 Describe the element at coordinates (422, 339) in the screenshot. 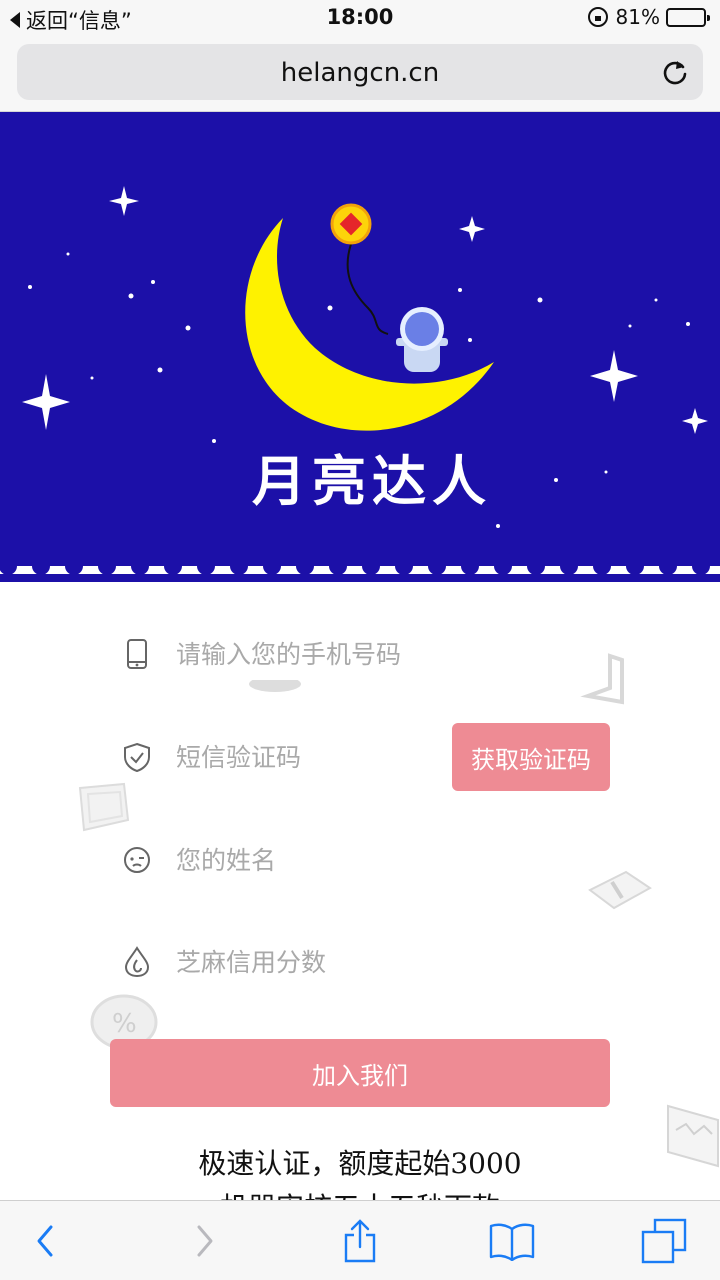

I see `astronaut` at that location.